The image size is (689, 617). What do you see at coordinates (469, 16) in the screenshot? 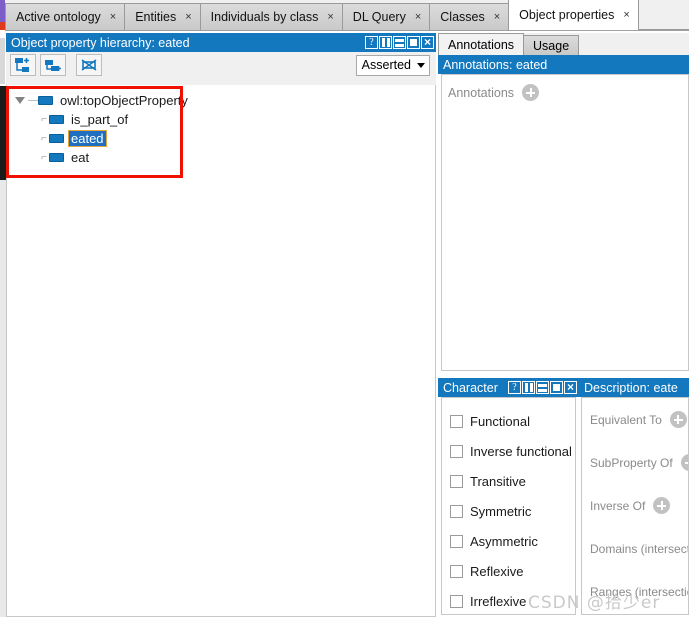
I see `tab-classes: Classes ×` at bounding box center [469, 16].